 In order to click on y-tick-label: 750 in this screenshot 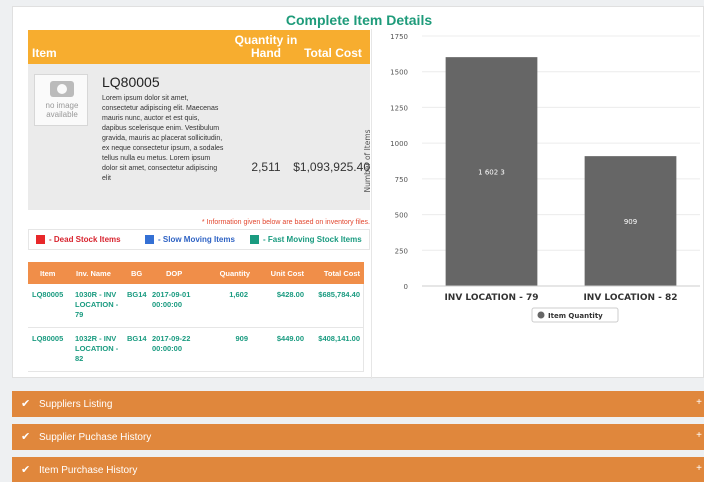, I will do `click(401, 180)`.